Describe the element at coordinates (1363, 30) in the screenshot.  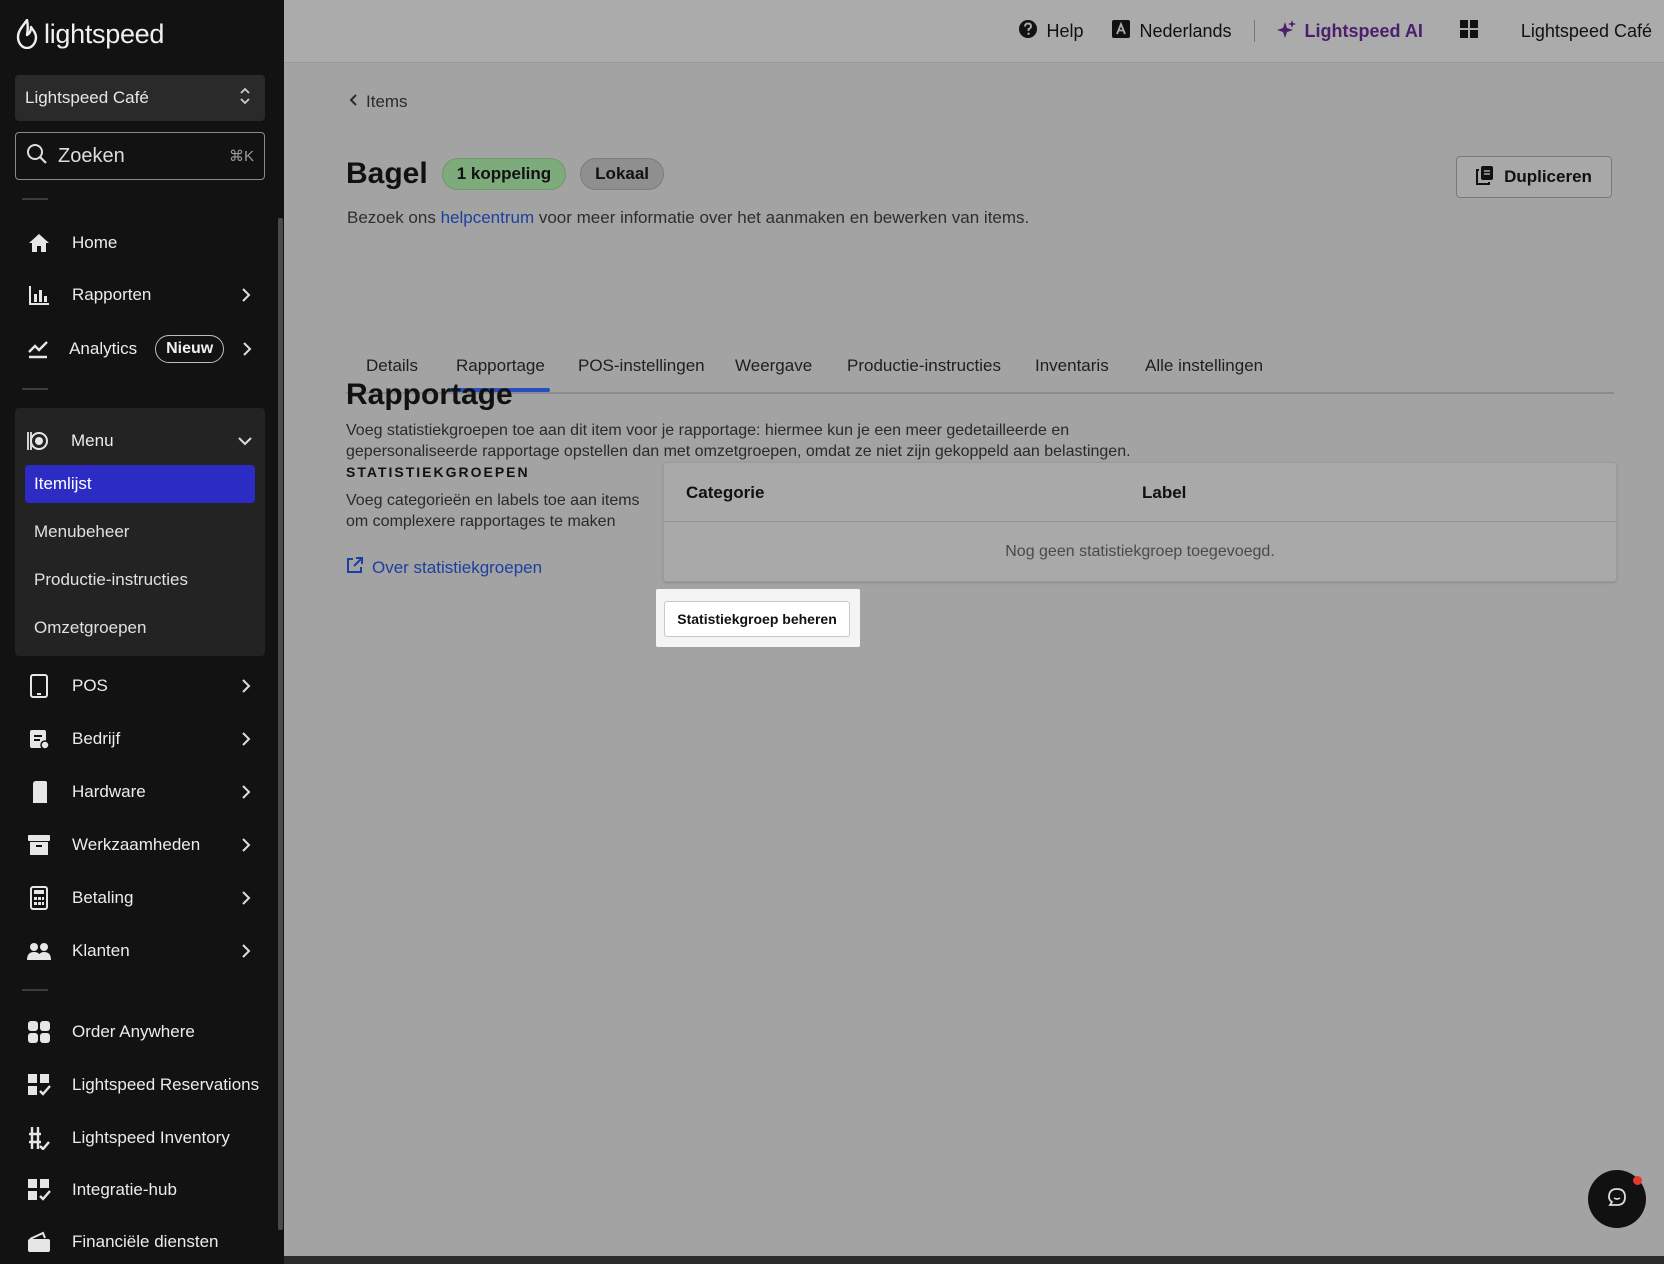
I see `lightspeed-ai-label: Lightspeed AI` at that location.